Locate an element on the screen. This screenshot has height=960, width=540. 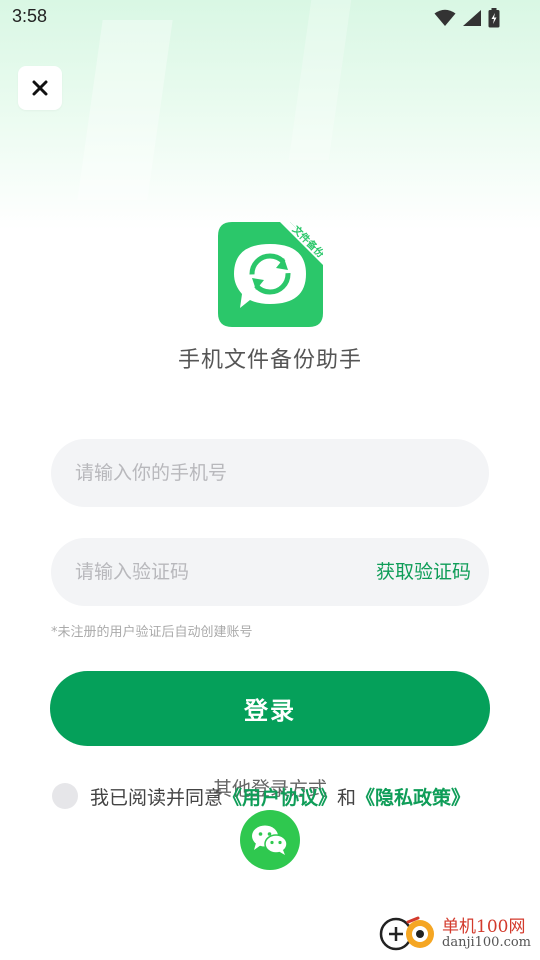
code-field: 获取验证码 is located at coordinates (270, 572).